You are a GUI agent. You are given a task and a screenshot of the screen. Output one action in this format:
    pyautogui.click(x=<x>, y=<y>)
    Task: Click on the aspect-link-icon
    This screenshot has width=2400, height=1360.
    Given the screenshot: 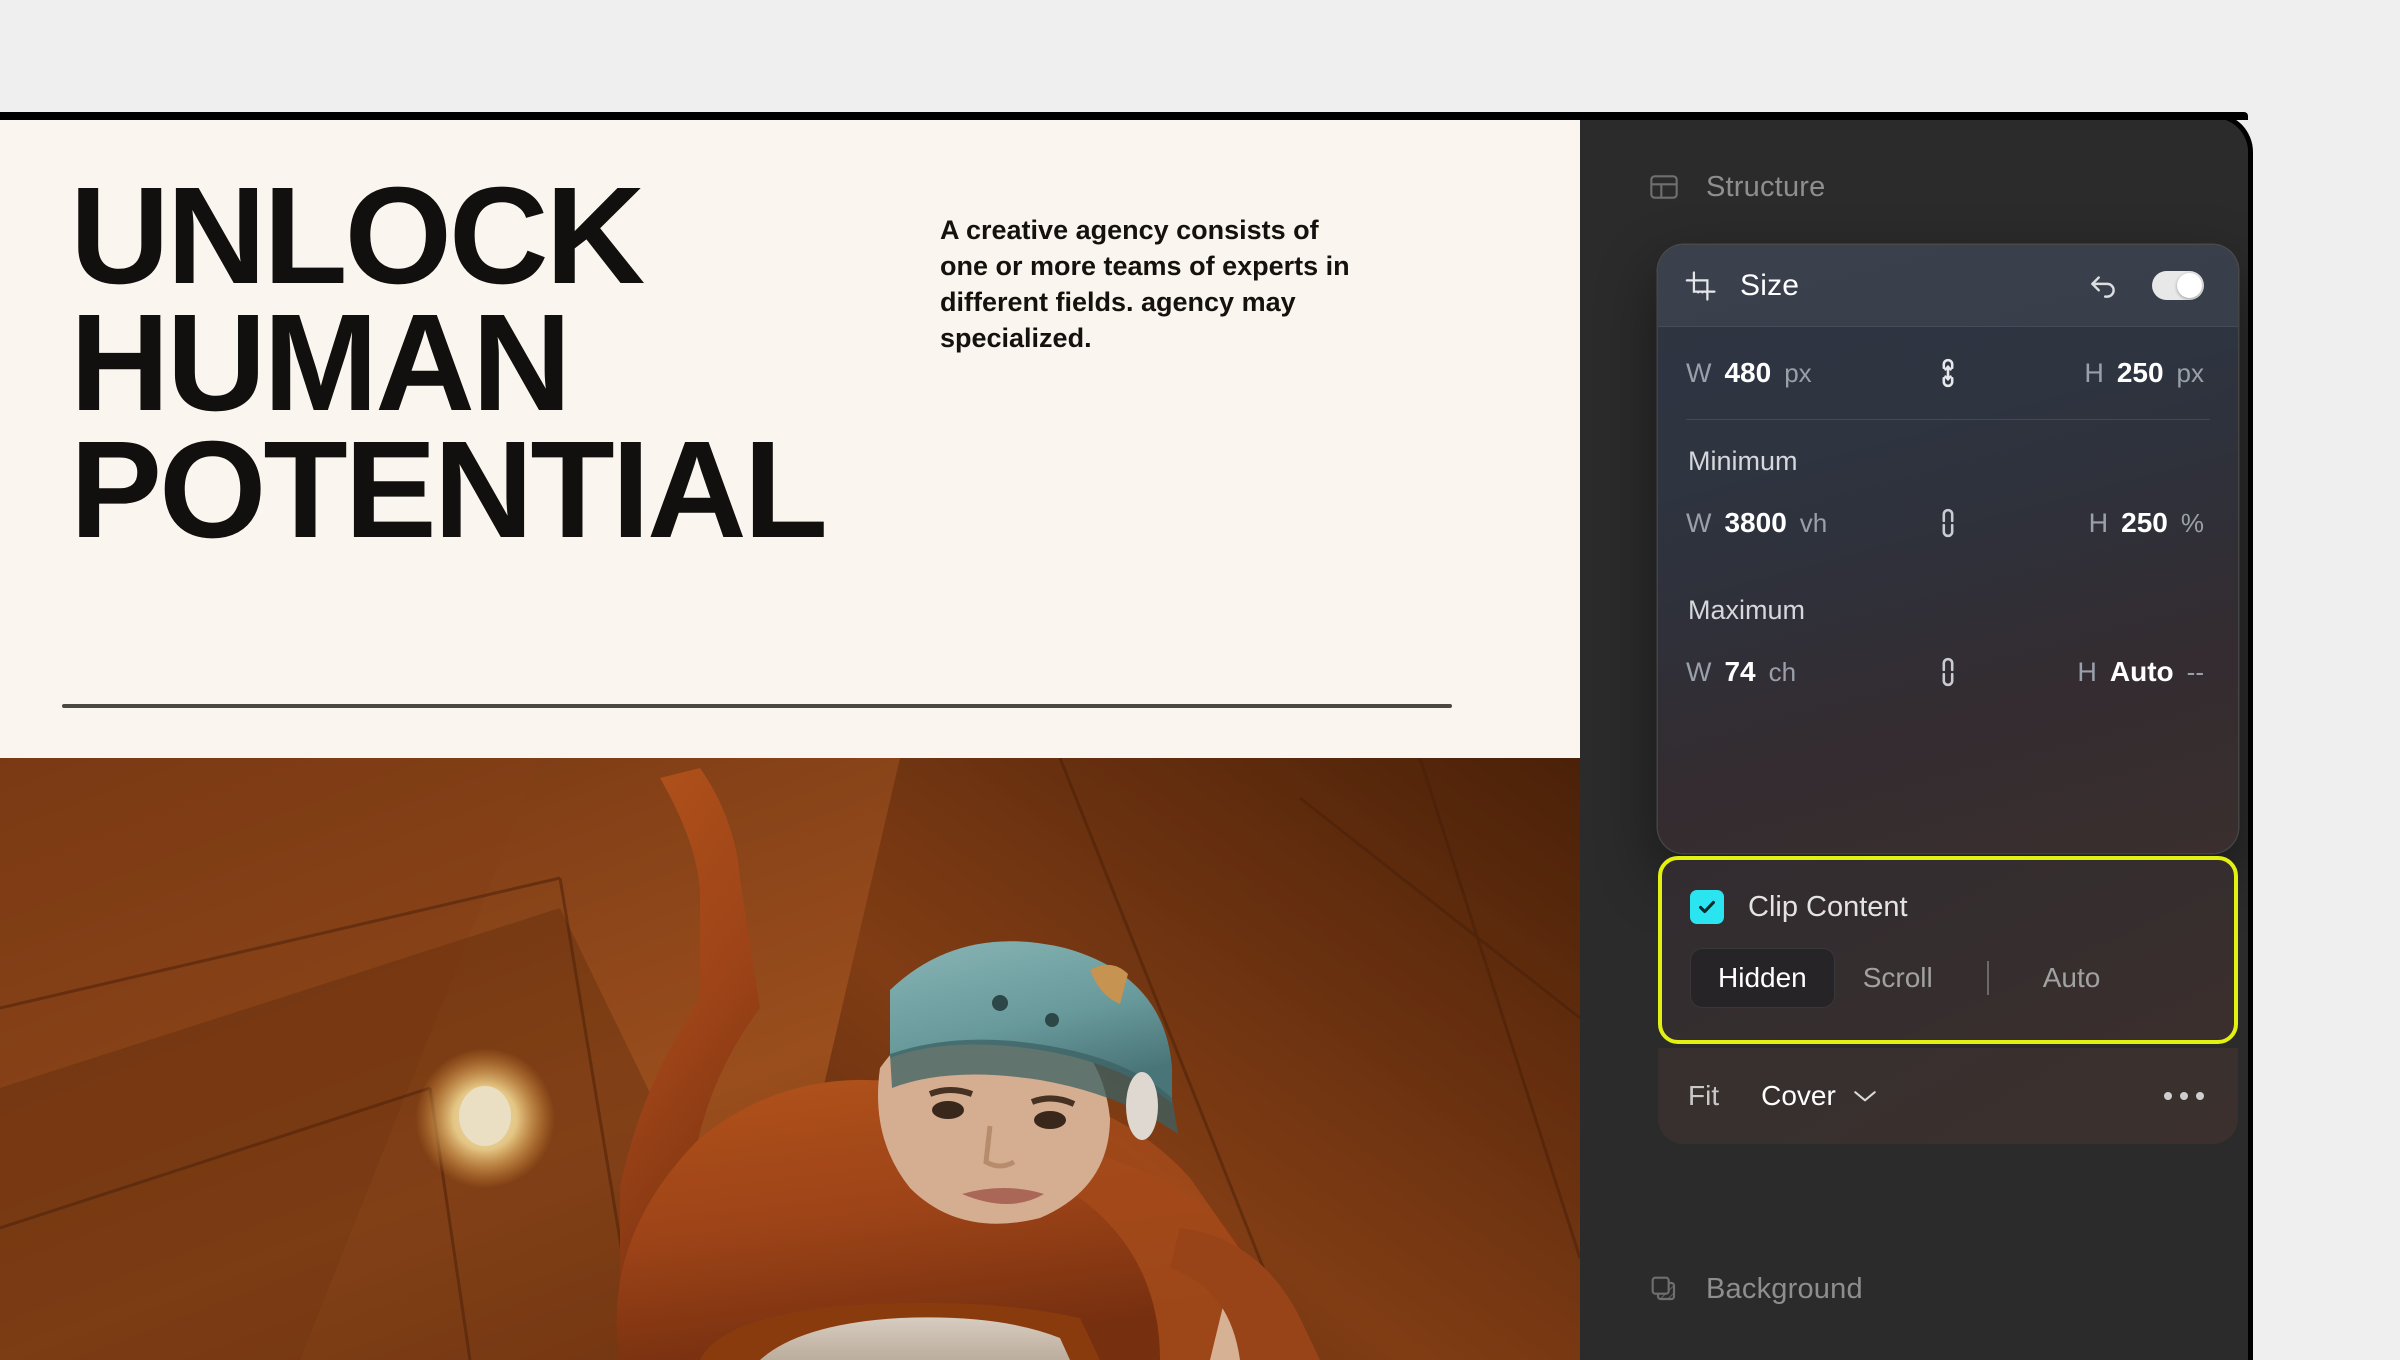 What is the action you would take?
    pyautogui.click(x=1948, y=373)
    